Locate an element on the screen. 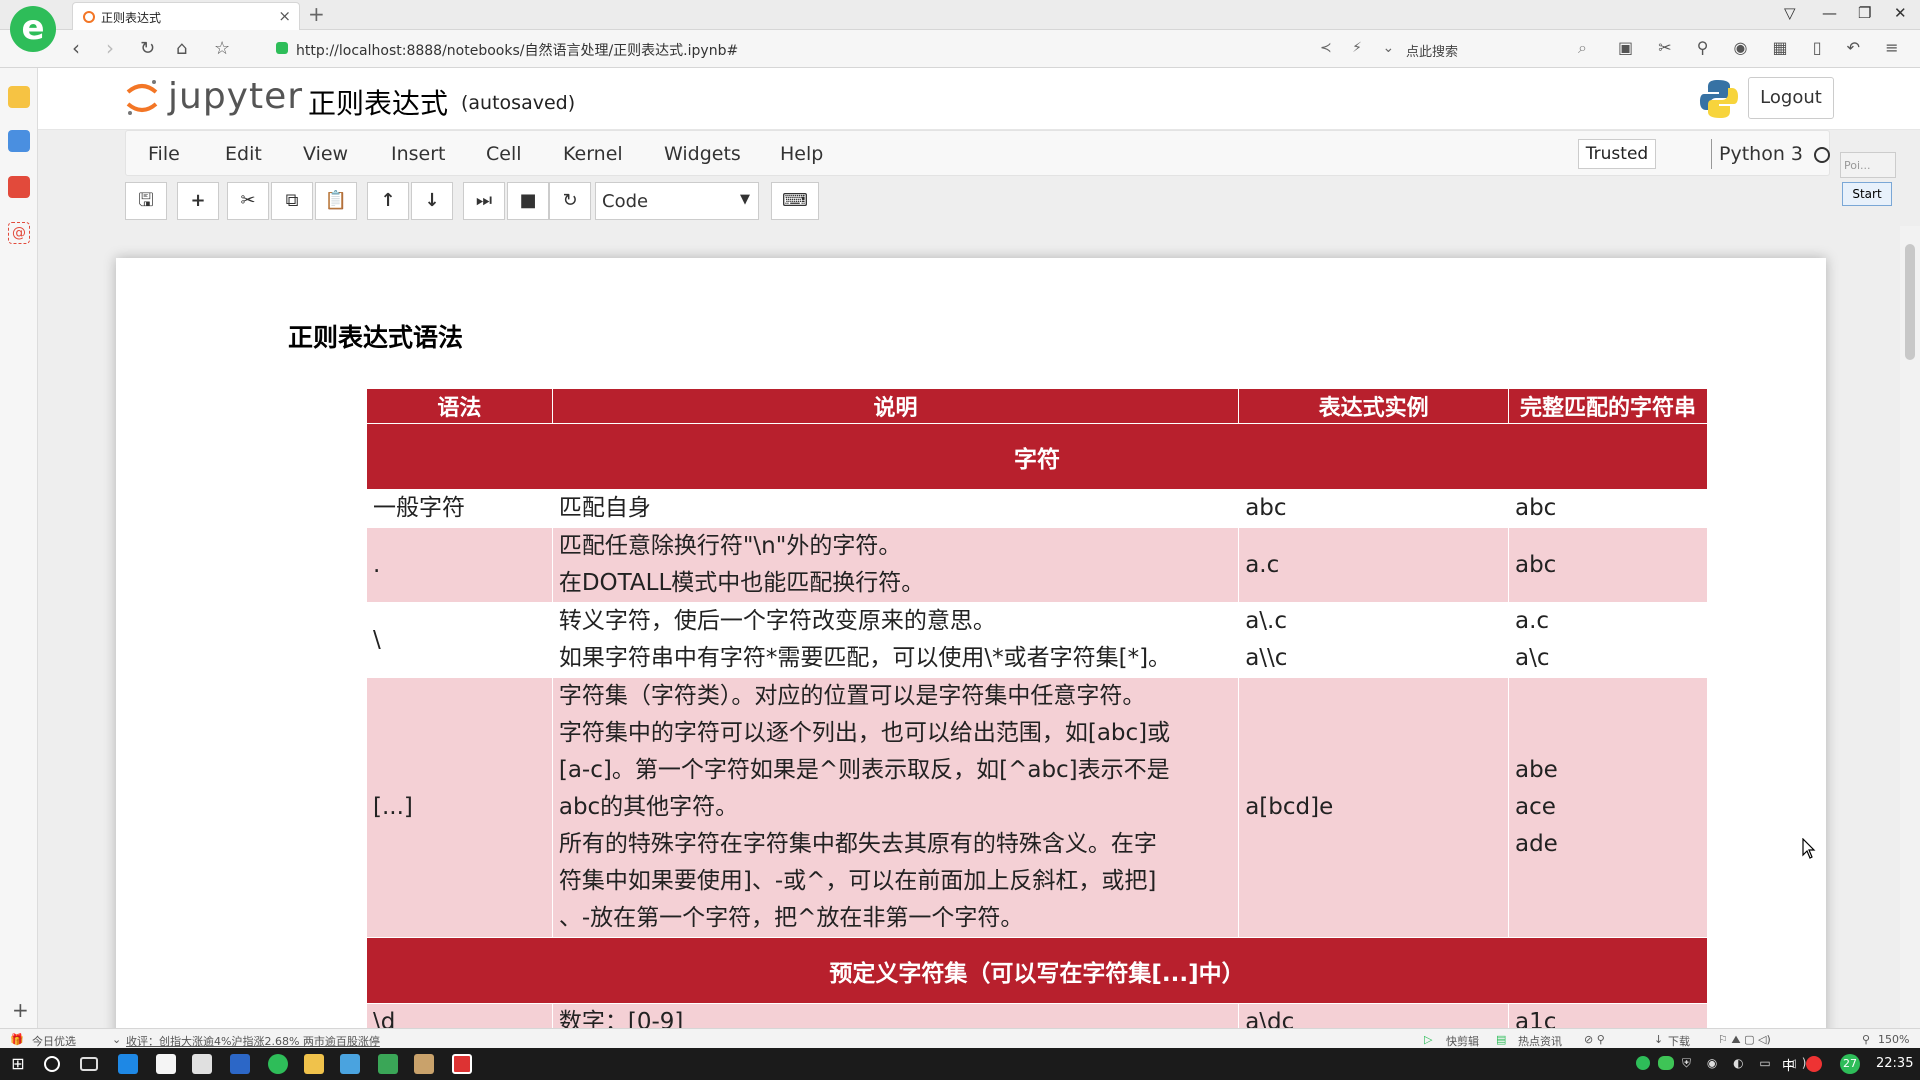  zoom-level: 150% is located at coordinates (1893, 1039).